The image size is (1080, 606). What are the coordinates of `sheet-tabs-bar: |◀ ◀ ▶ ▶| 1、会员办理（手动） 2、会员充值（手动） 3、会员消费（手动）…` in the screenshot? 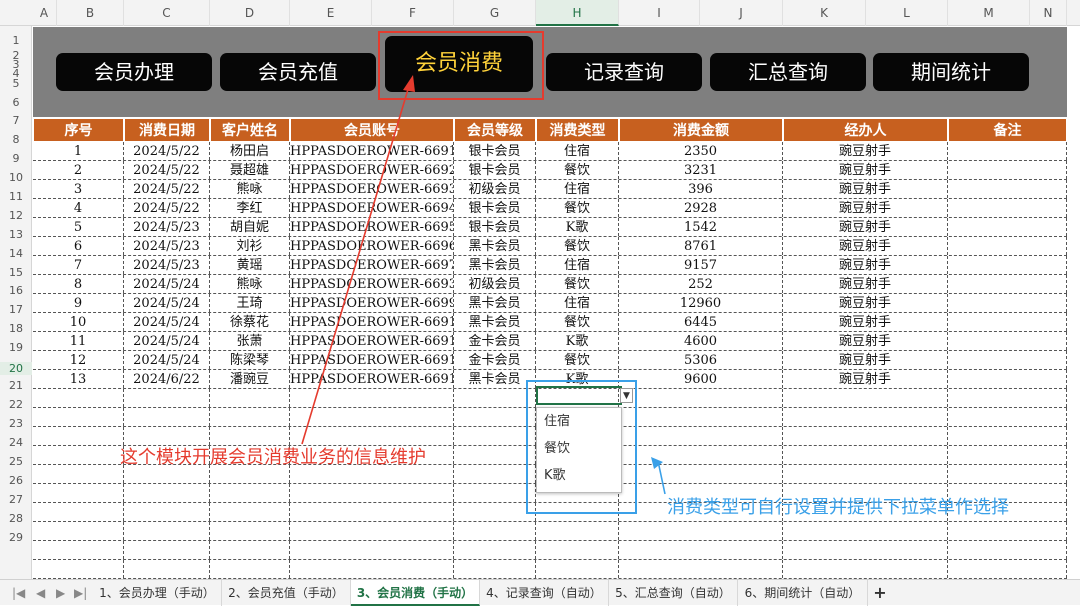 It's located at (540, 592).